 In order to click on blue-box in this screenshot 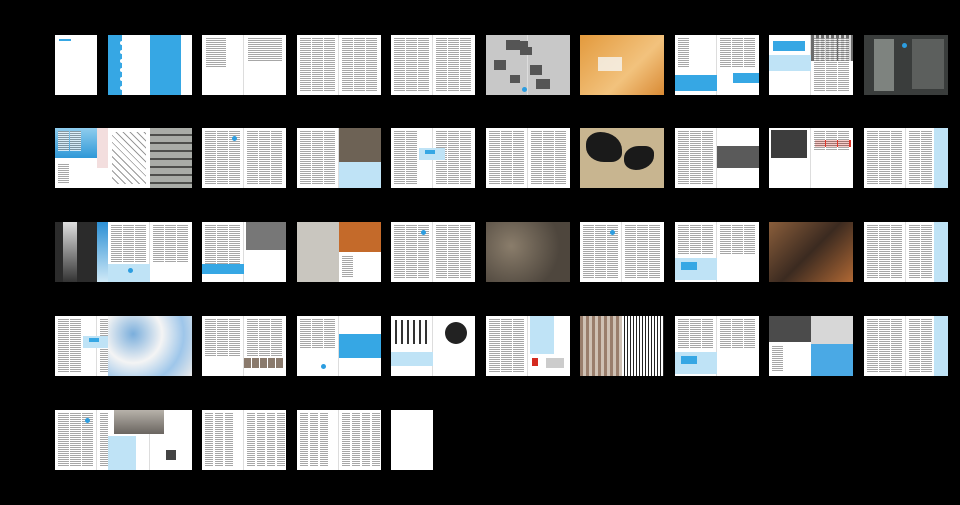, I will do `click(412, 359)`.